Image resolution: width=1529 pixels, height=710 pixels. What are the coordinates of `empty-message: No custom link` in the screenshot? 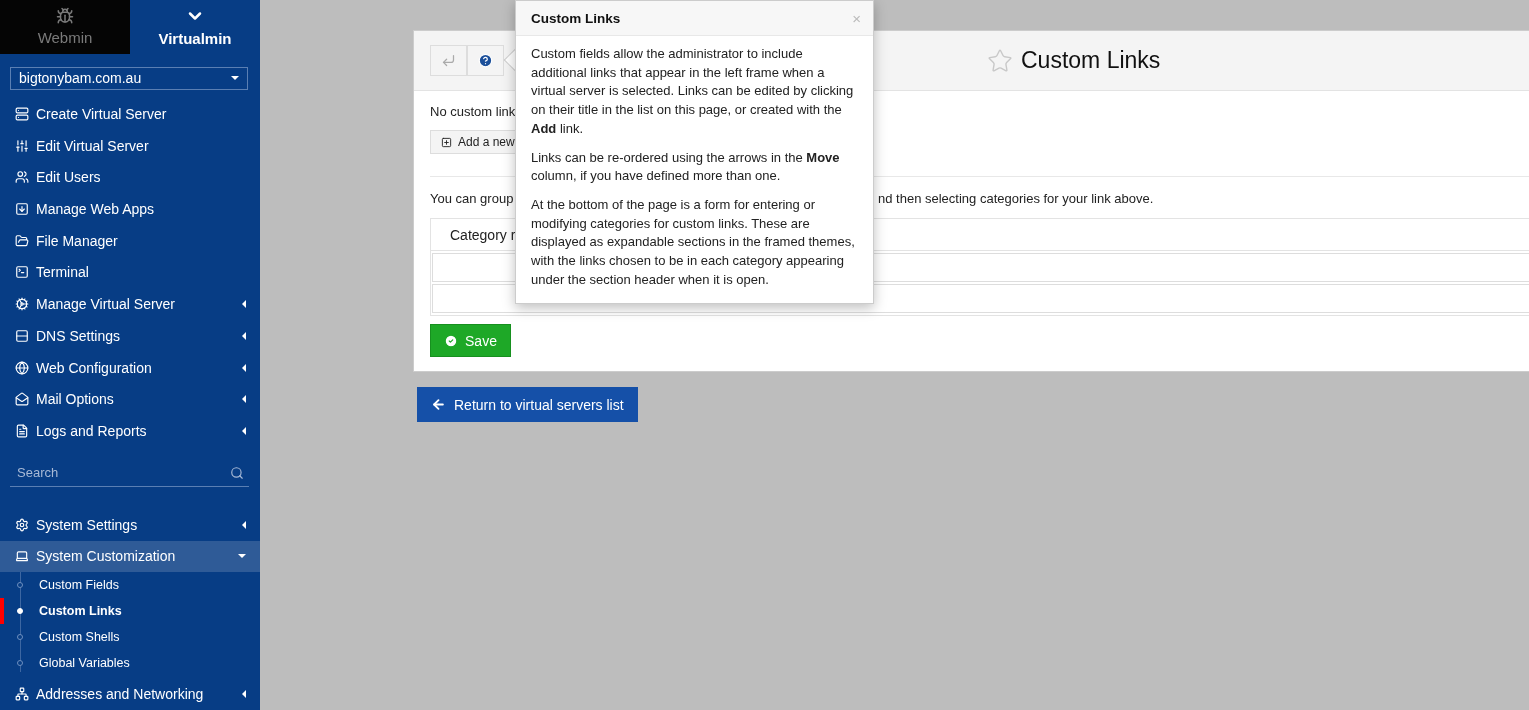 It's located at (473, 111).